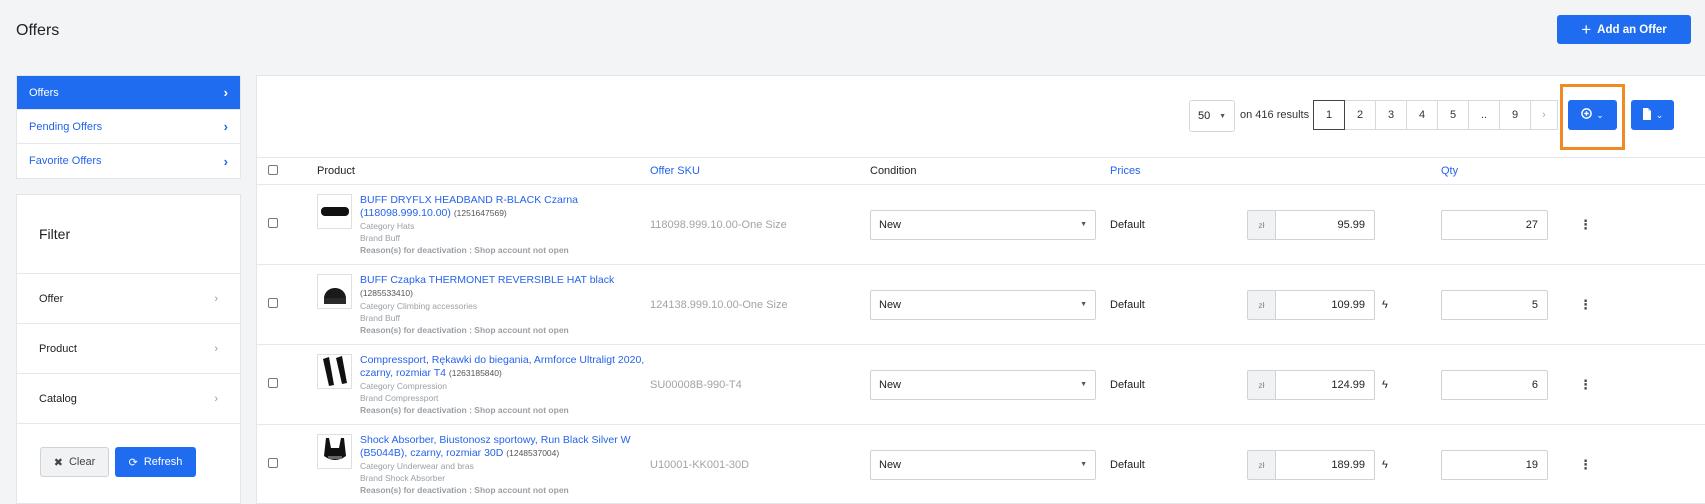 This screenshot has width=1705, height=504. What do you see at coordinates (1212, 116) in the screenshot?
I see `per-page-select: 50 ▼` at bounding box center [1212, 116].